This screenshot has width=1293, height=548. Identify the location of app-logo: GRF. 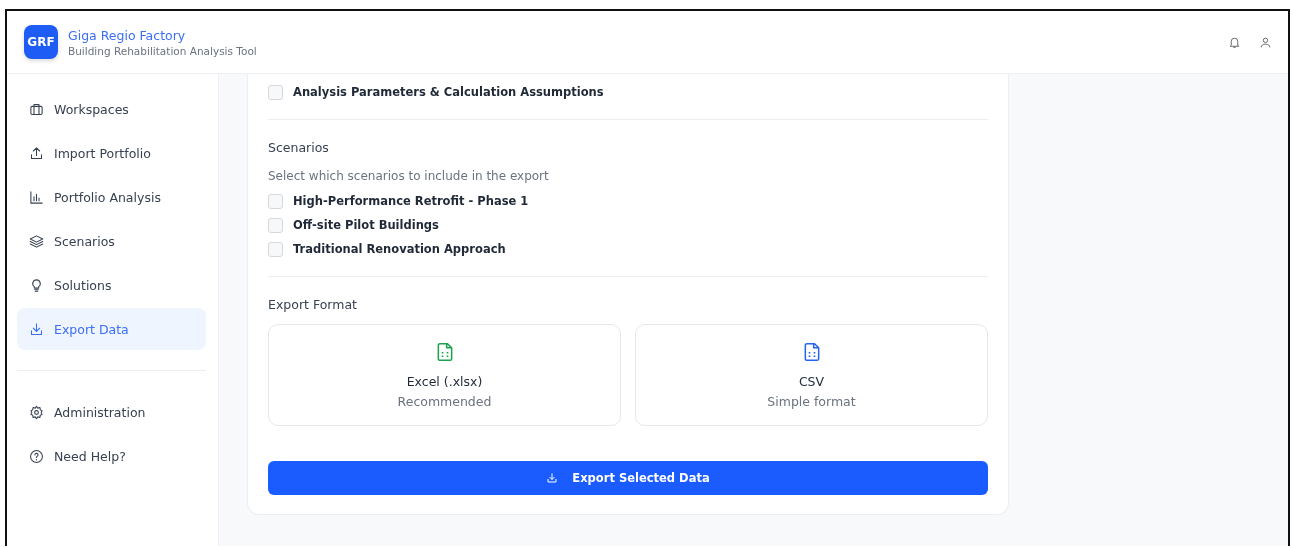
(41, 42).